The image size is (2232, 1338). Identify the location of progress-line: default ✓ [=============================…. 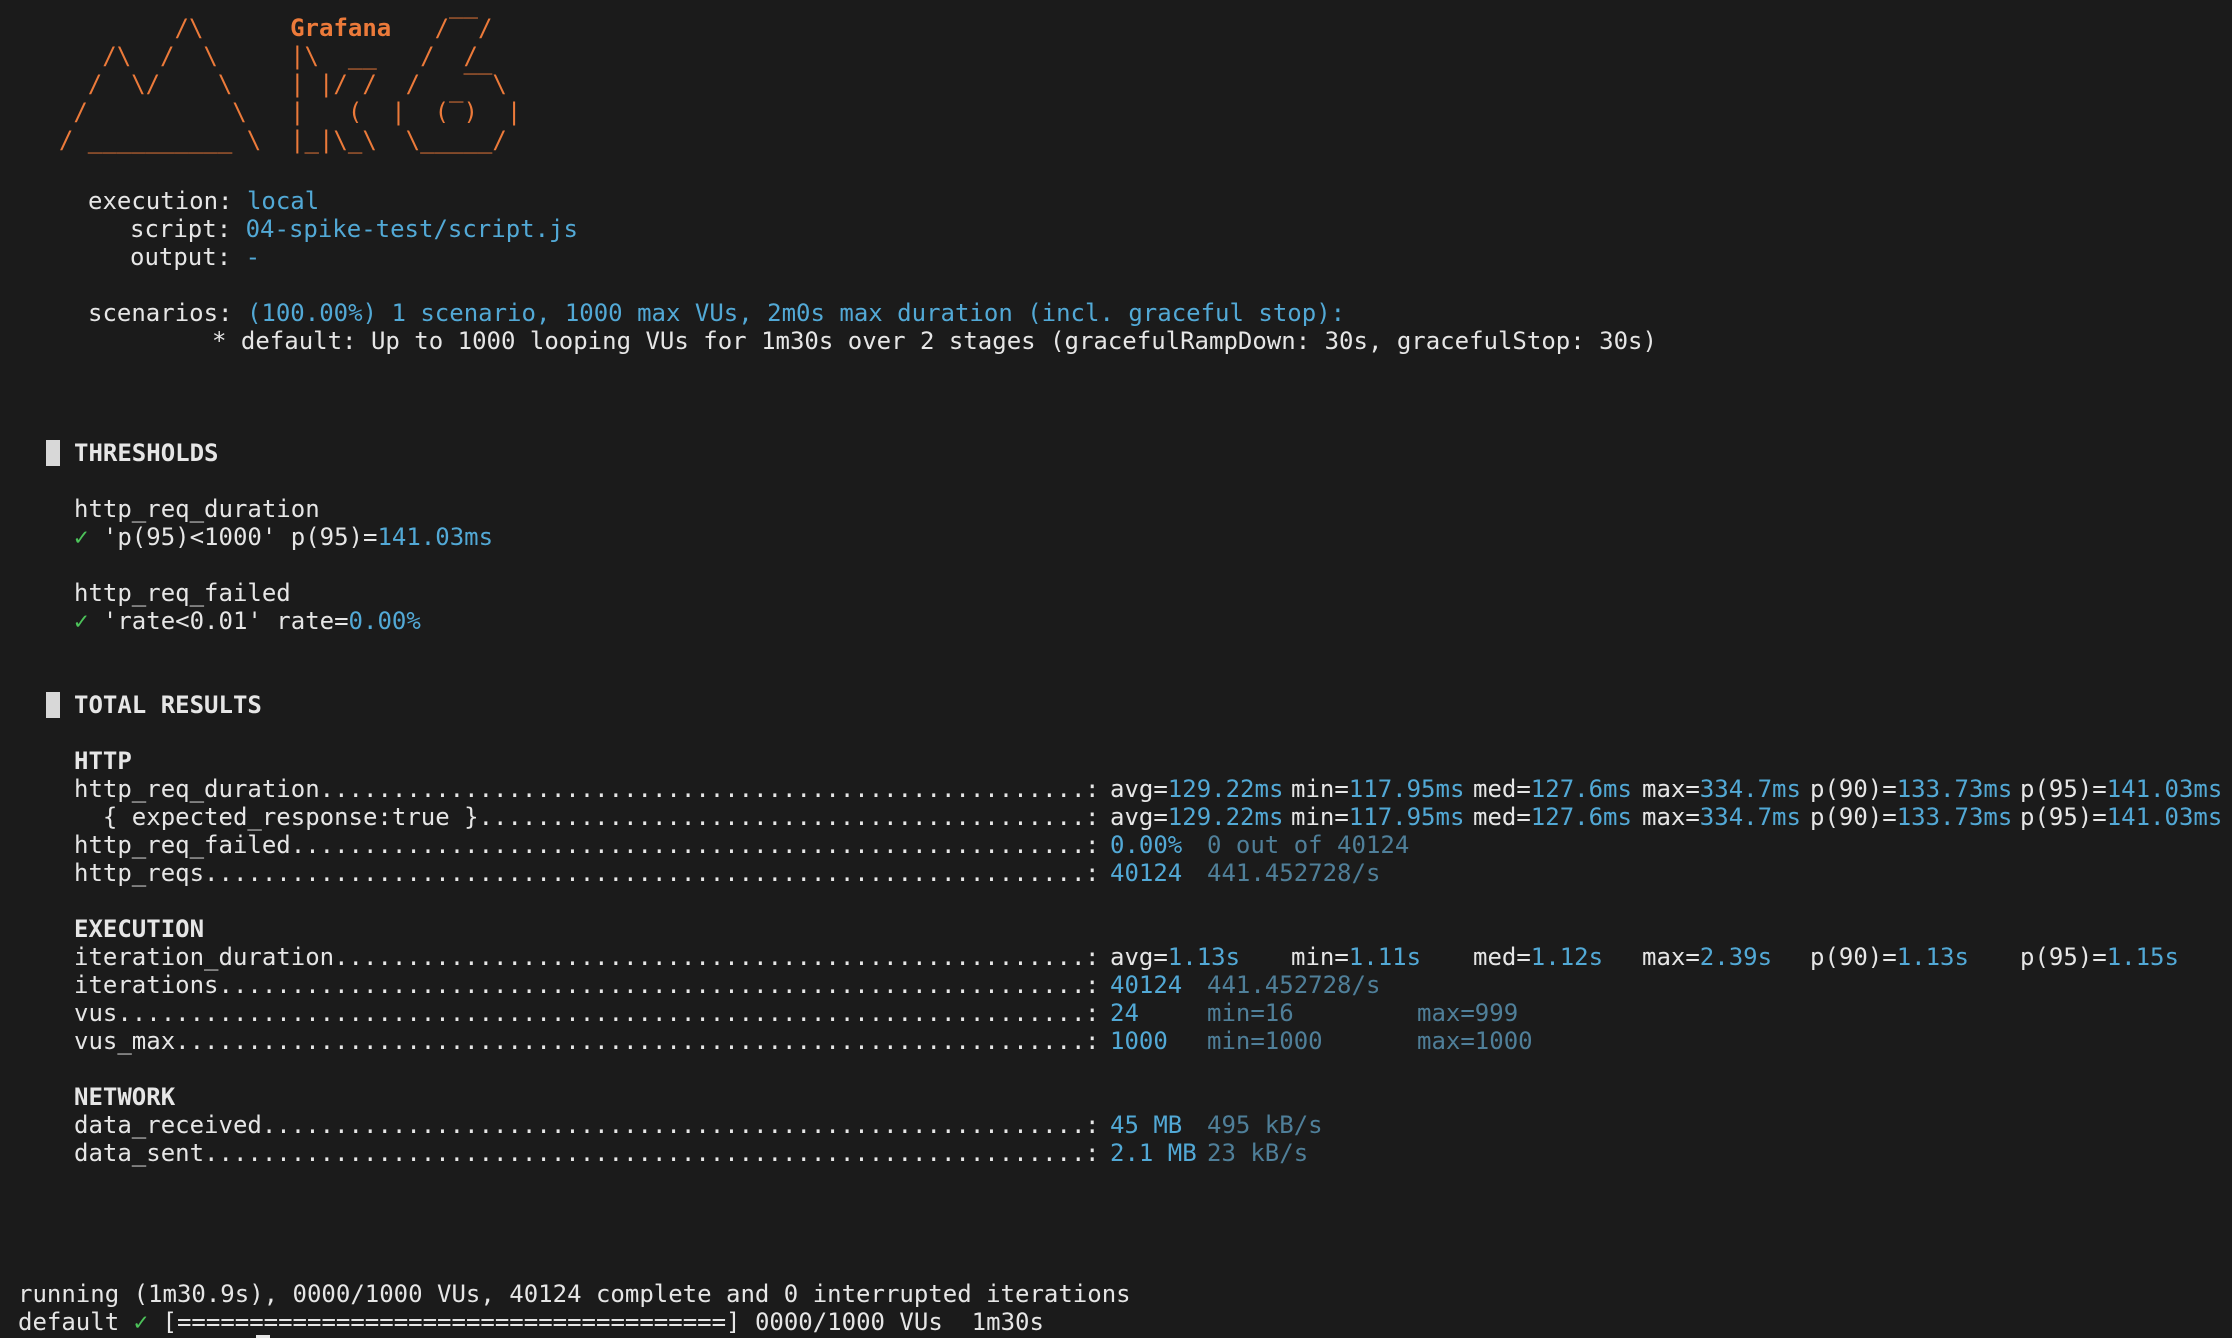
(531, 1322).